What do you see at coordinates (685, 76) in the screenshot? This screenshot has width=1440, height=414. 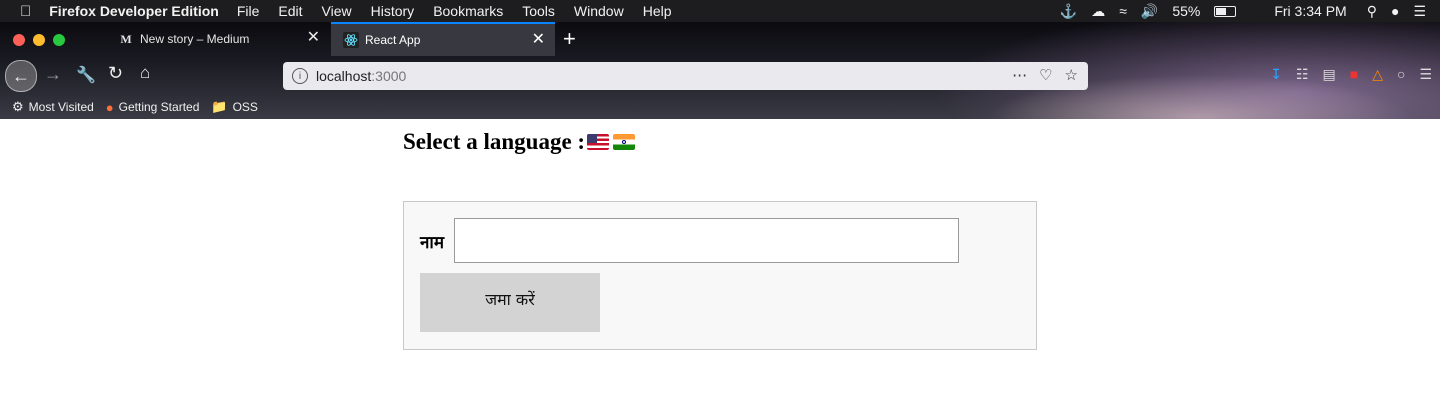 I see `url-bar: i localhost:3000 ⋯ ♡ ☆` at bounding box center [685, 76].